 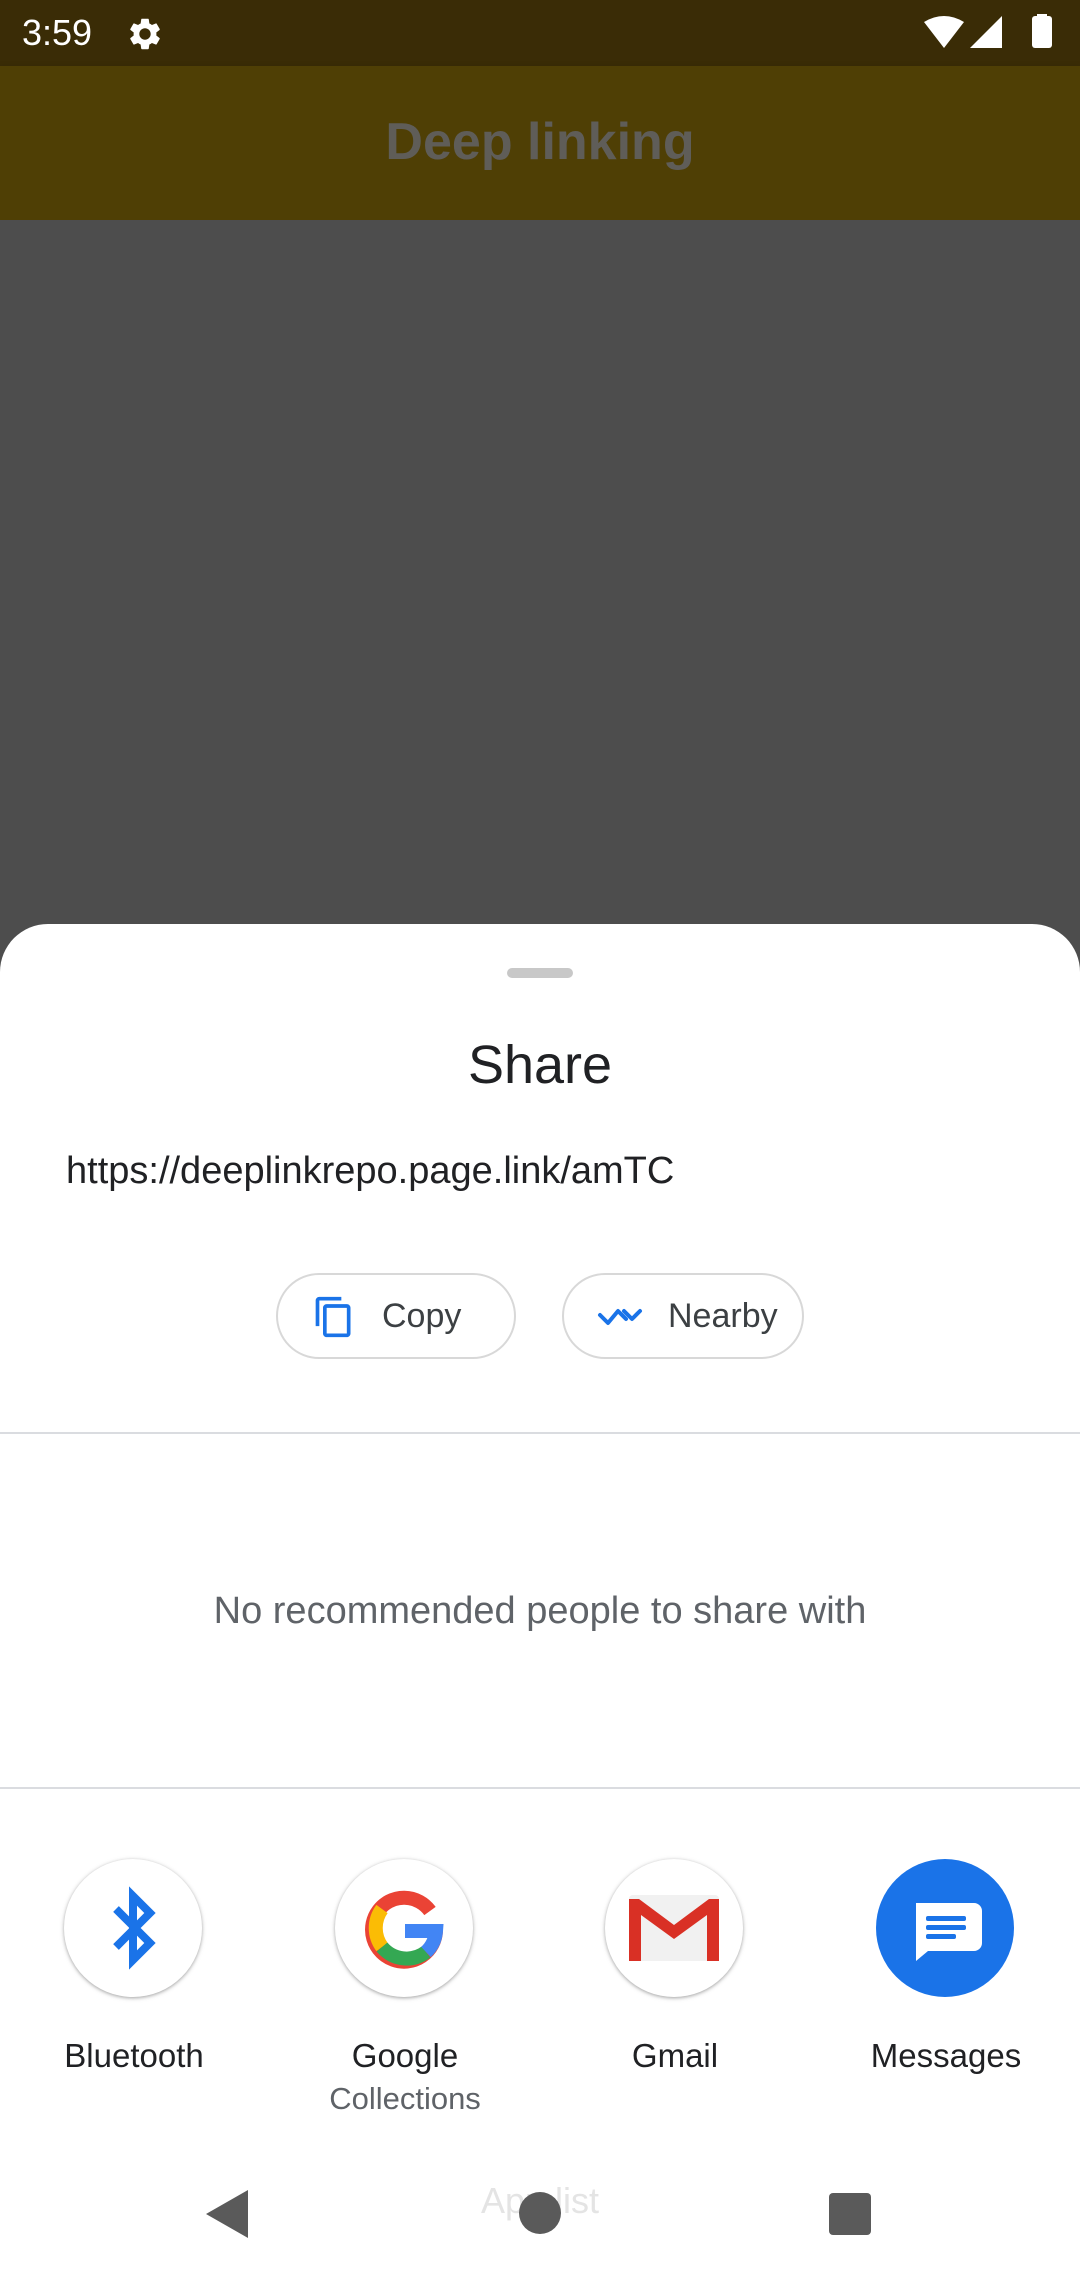 I want to click on status-time: 3:59, so click(x=57, y=32).